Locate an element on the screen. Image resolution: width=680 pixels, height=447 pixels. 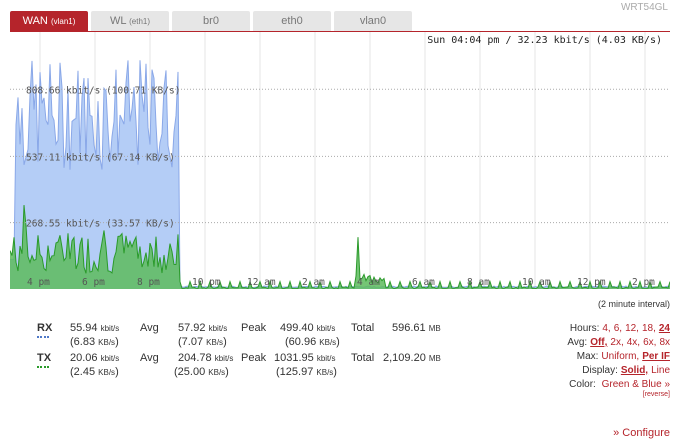
tab-sub: (vlan1) is located at coordinates (63, 21).